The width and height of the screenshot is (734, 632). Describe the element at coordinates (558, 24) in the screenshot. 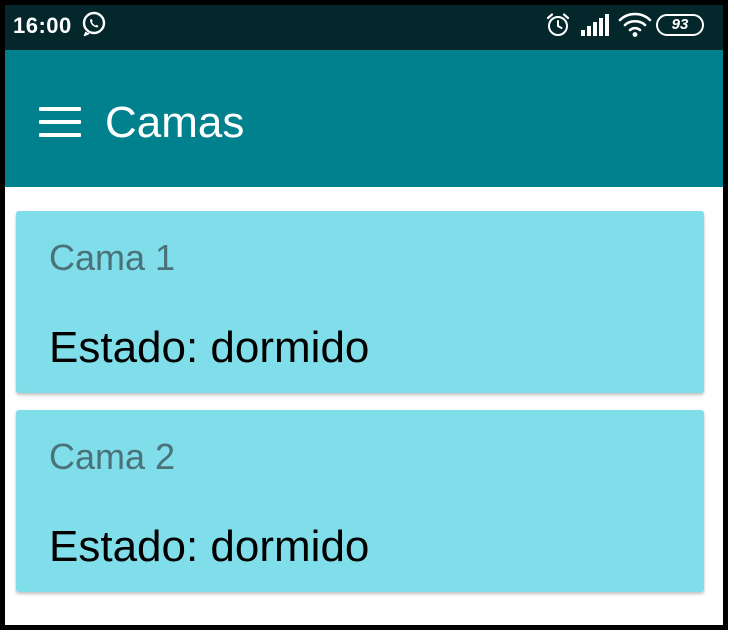

I see `alarm-icon` at that location.